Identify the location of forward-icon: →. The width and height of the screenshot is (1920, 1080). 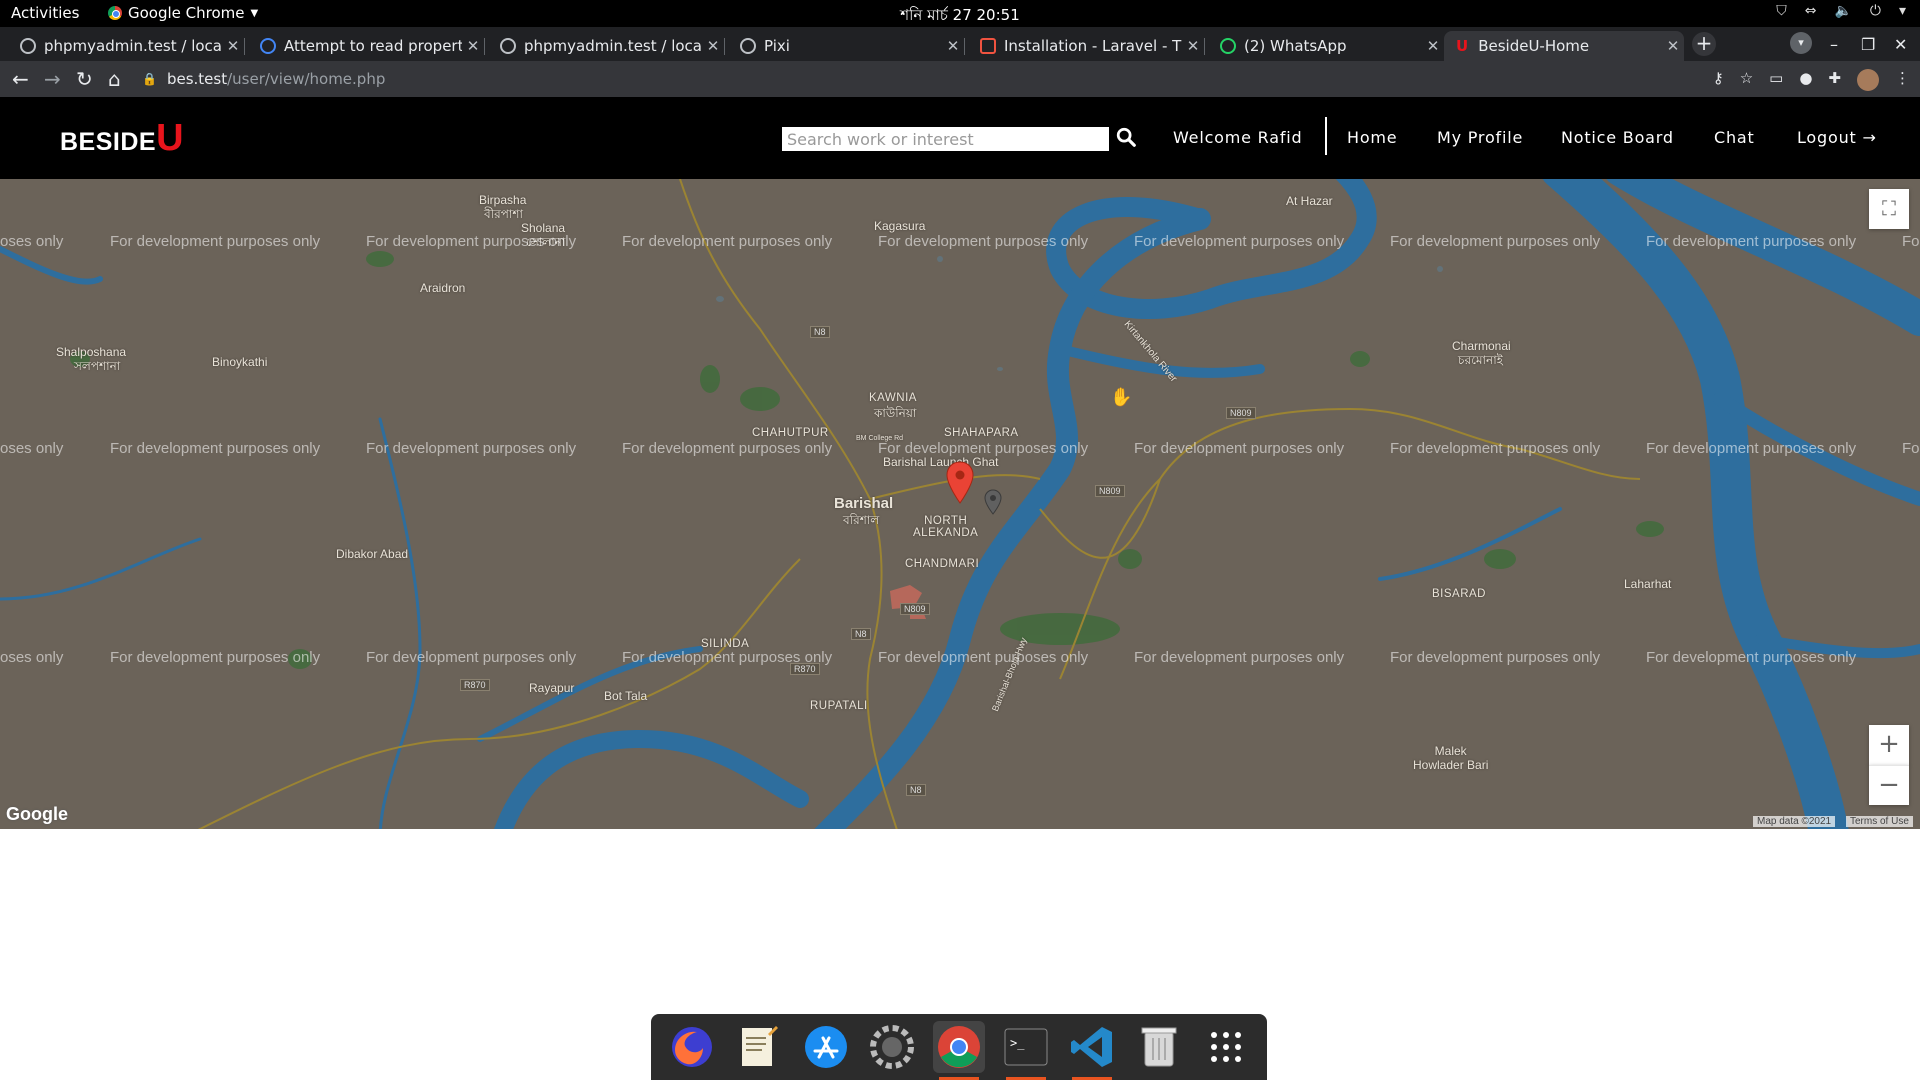
(52, 79).